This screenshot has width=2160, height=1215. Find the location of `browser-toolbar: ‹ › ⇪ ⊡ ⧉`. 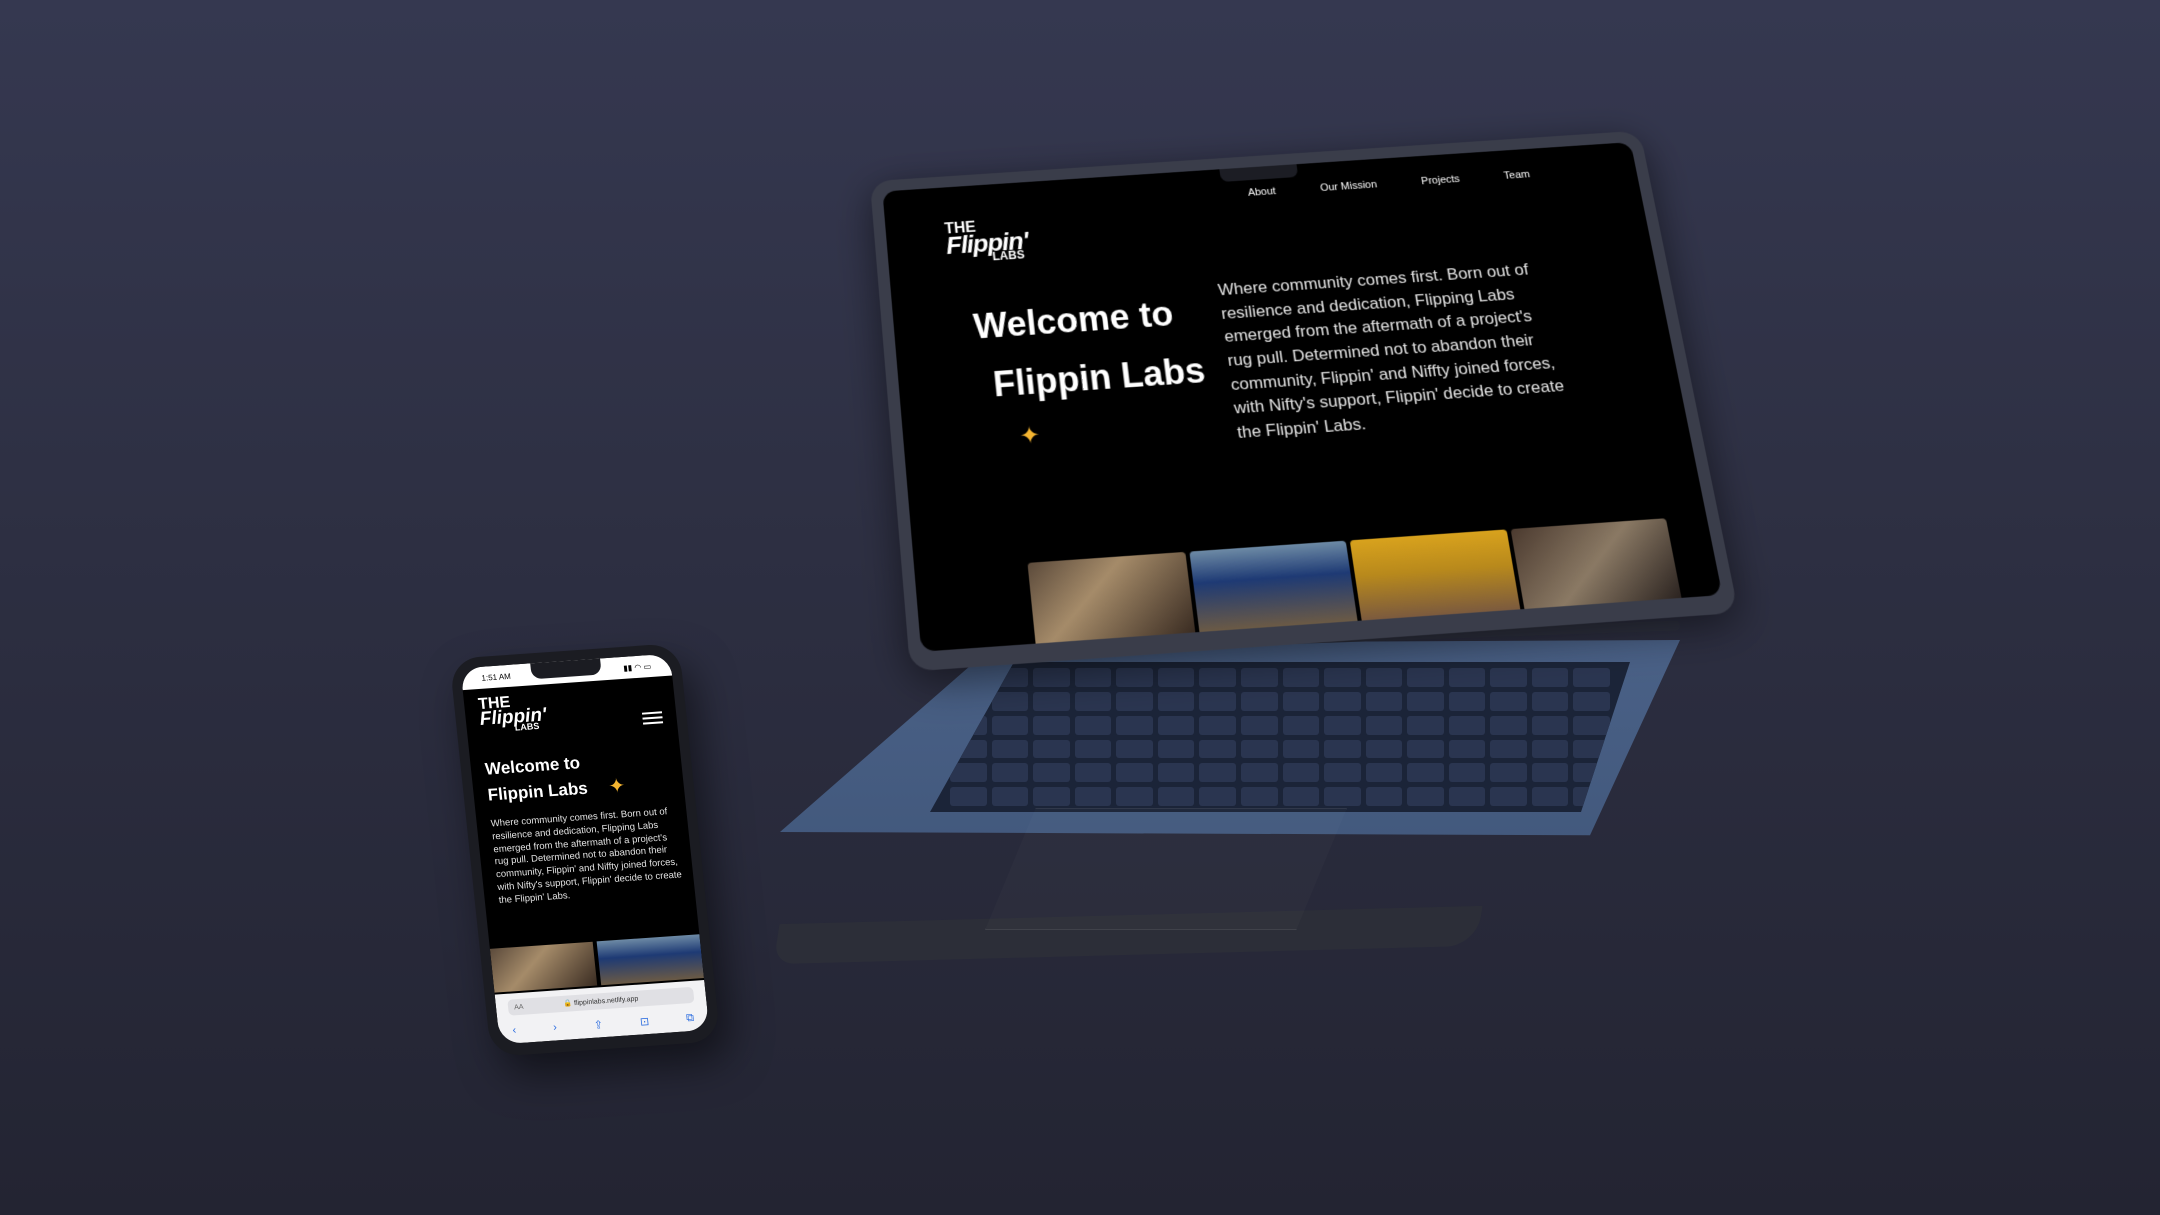

browser-toolbar: ‹ › ⇪ ⊡ ⧉ is located at coordinates (603, 1025).